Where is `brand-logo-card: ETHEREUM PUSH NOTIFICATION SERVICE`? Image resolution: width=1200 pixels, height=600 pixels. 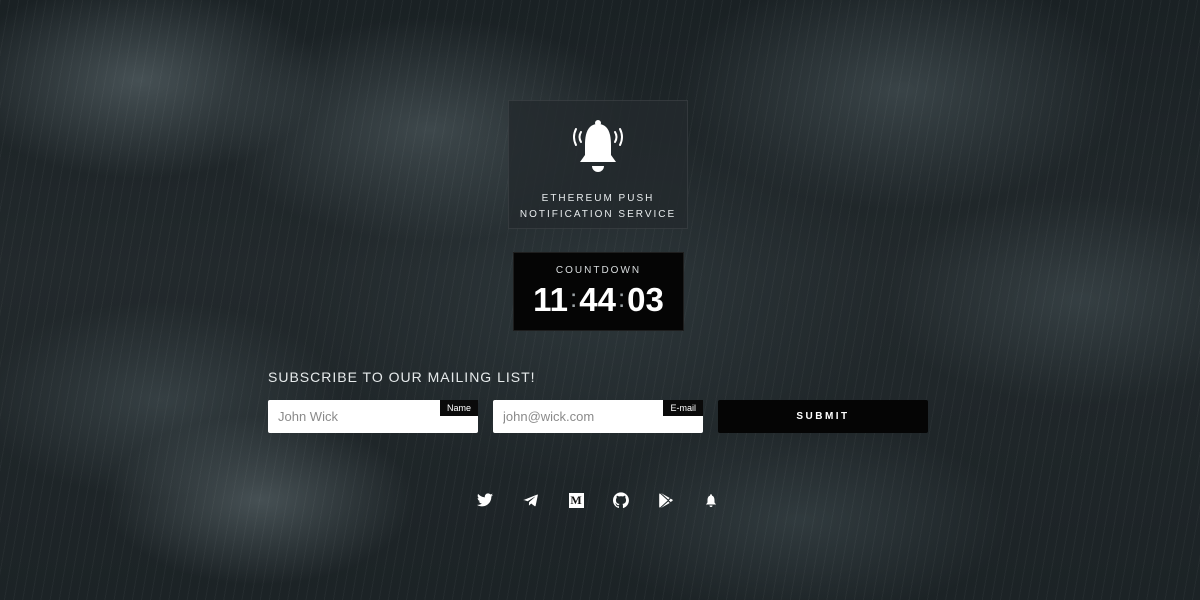
brand-logo-card: ETHEREUM PUSH NOTIFICATION SERVICE is located at coordinates (598, 164).